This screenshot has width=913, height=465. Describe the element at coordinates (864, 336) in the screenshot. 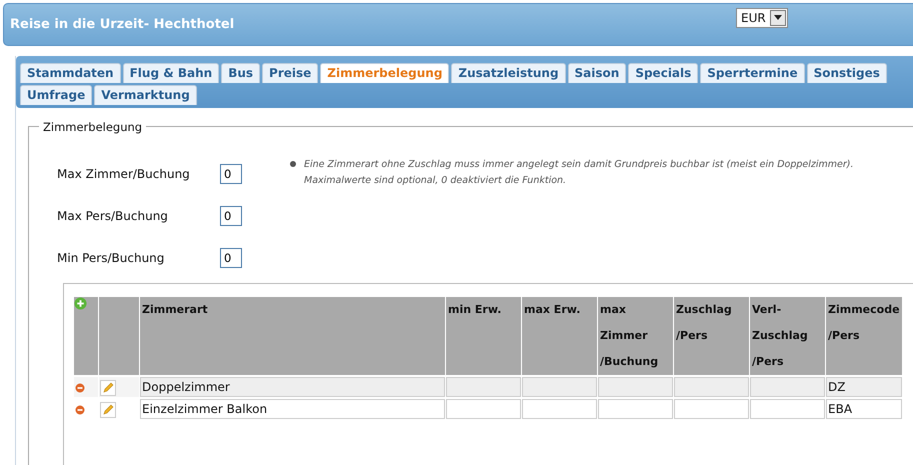

I see `column-header: Zimmecode /Pers` at that location.